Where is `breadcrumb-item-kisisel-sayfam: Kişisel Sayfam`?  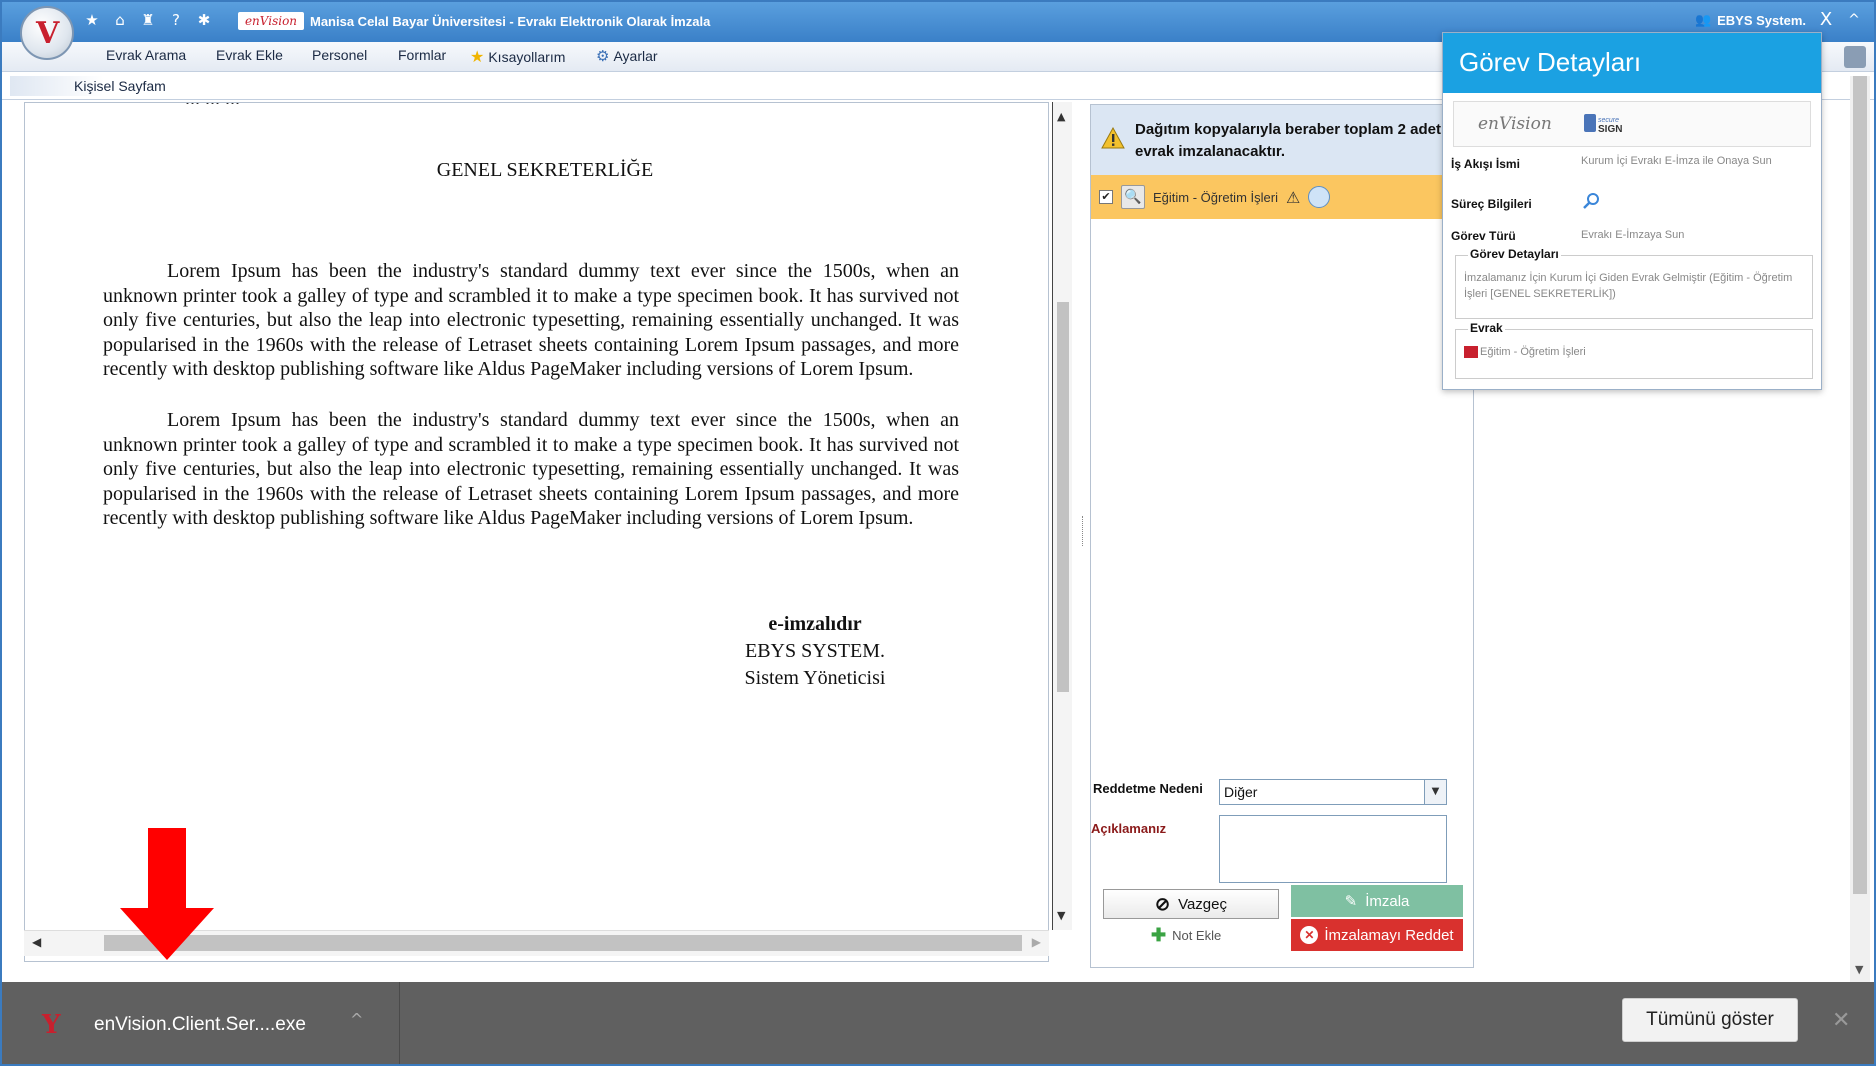
breadcrumb-item-kisisel-sayfam: Kişisel Sayfam is located at coordinates (88, 86).